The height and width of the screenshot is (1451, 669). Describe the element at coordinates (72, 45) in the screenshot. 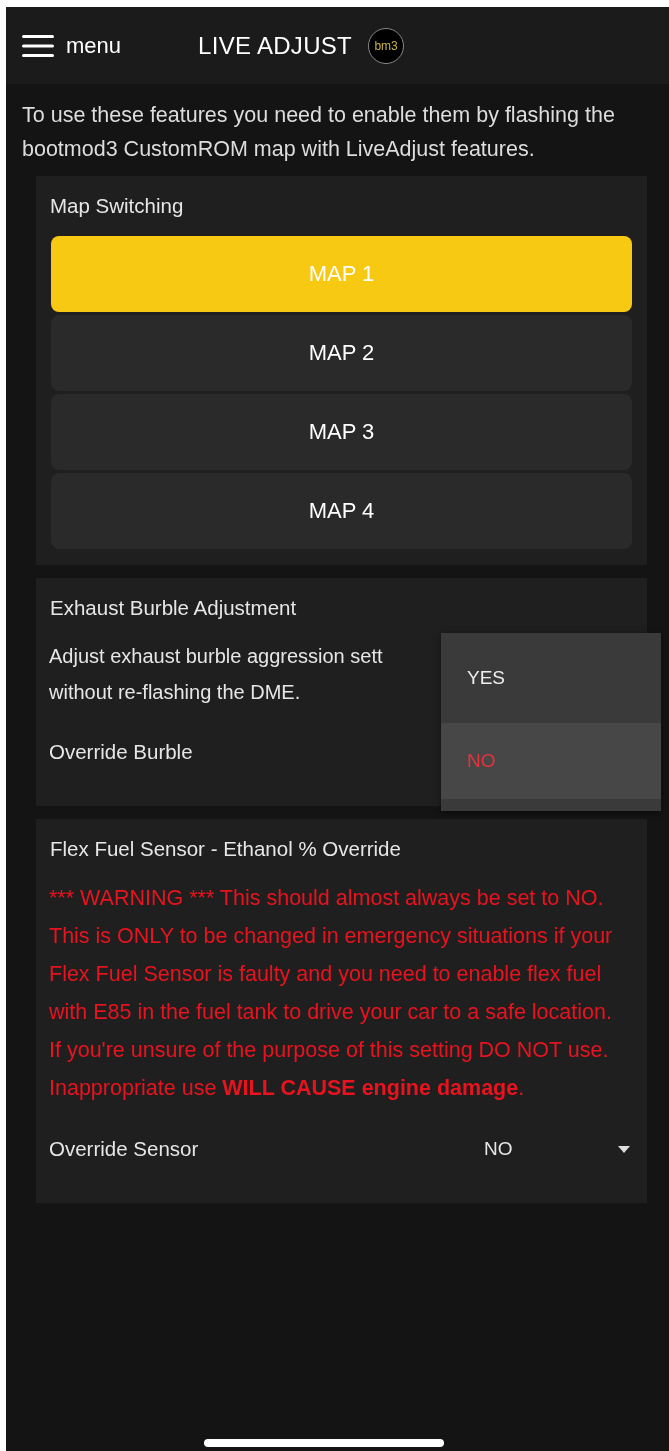

I see `menu-button: menu` at that location.